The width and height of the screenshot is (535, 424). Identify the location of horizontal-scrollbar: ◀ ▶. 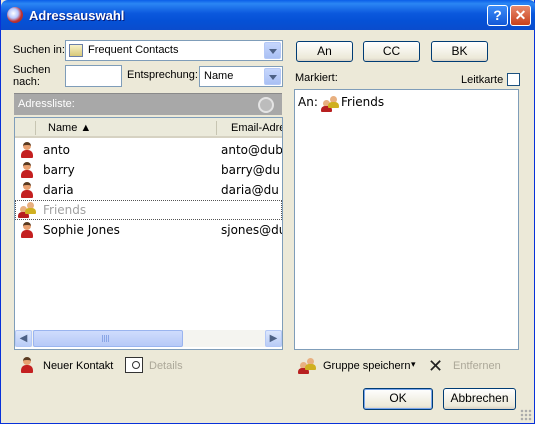
(148, 338).